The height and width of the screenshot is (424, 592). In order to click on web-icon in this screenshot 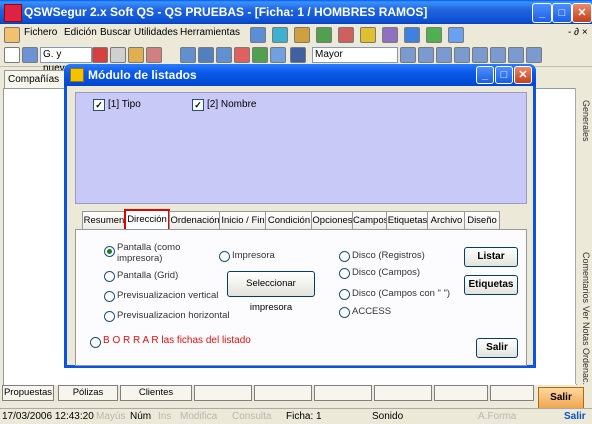, I will do `click(456, 35)`.